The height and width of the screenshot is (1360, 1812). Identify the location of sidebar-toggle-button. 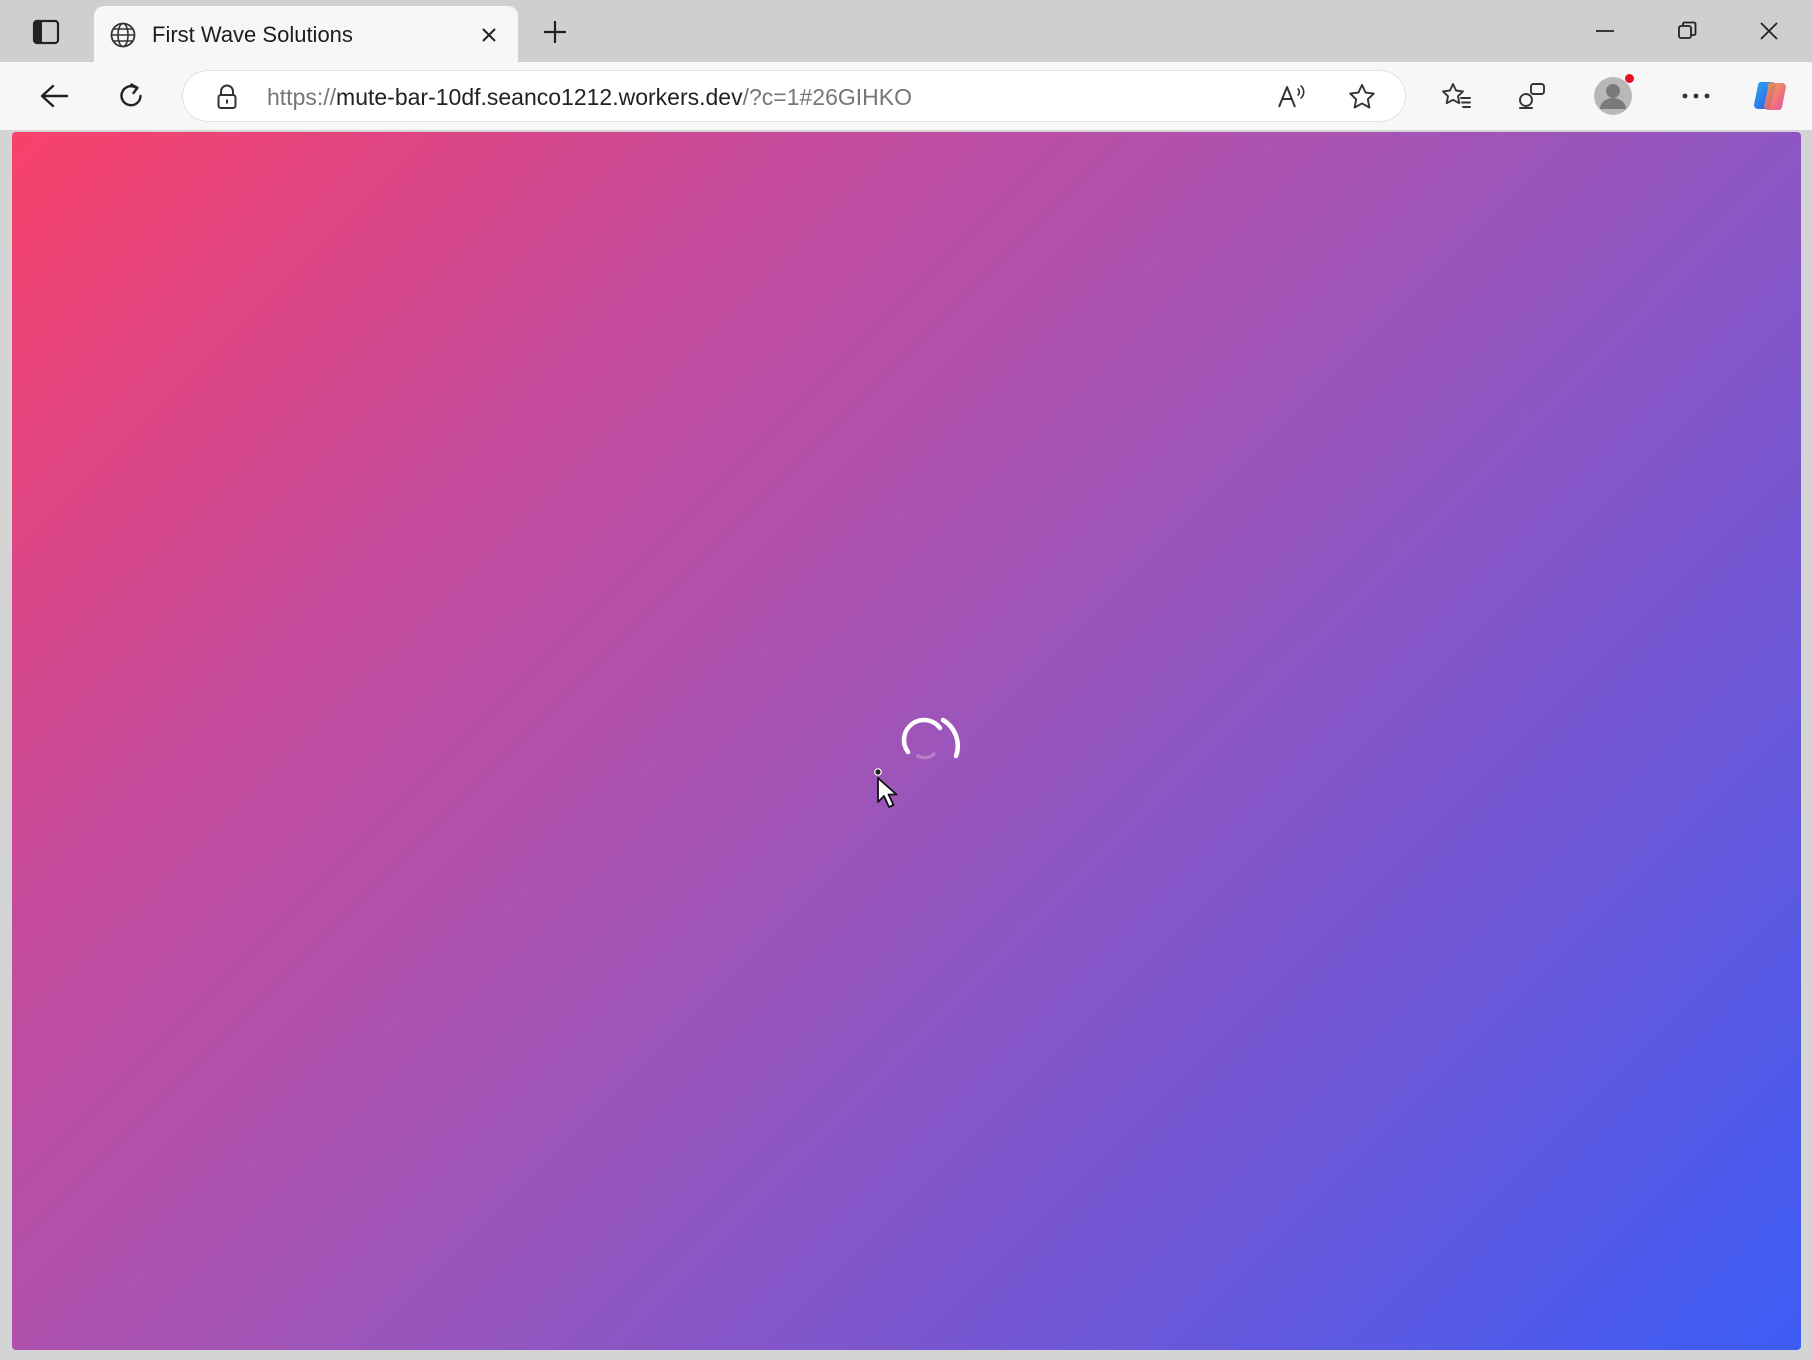
(46, 32).